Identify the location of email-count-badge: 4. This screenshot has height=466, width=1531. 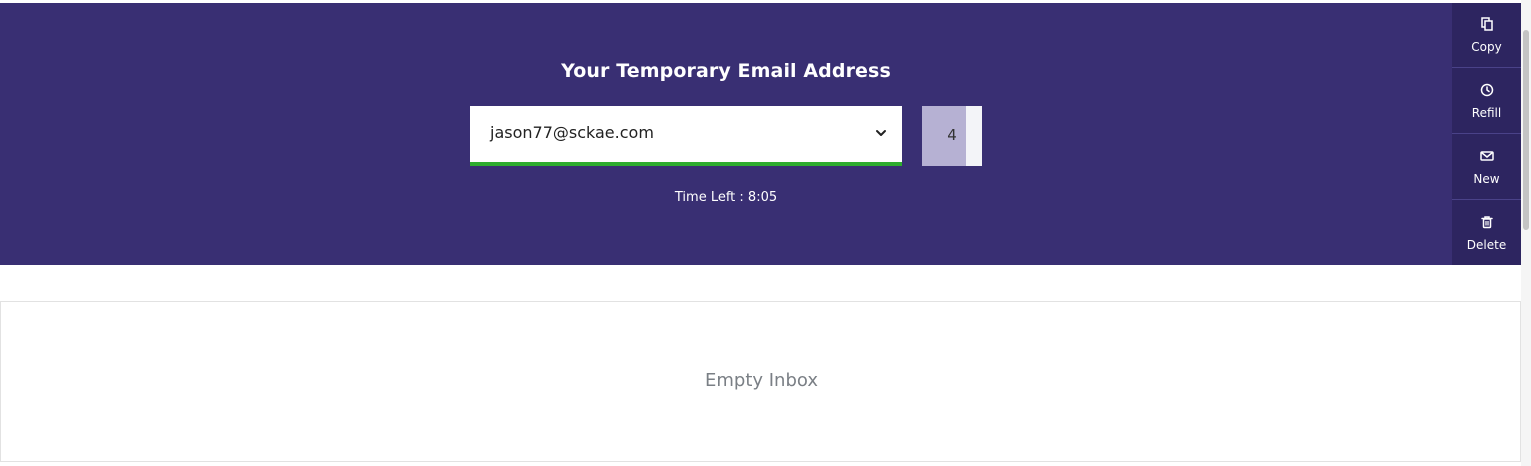
(944, 136).